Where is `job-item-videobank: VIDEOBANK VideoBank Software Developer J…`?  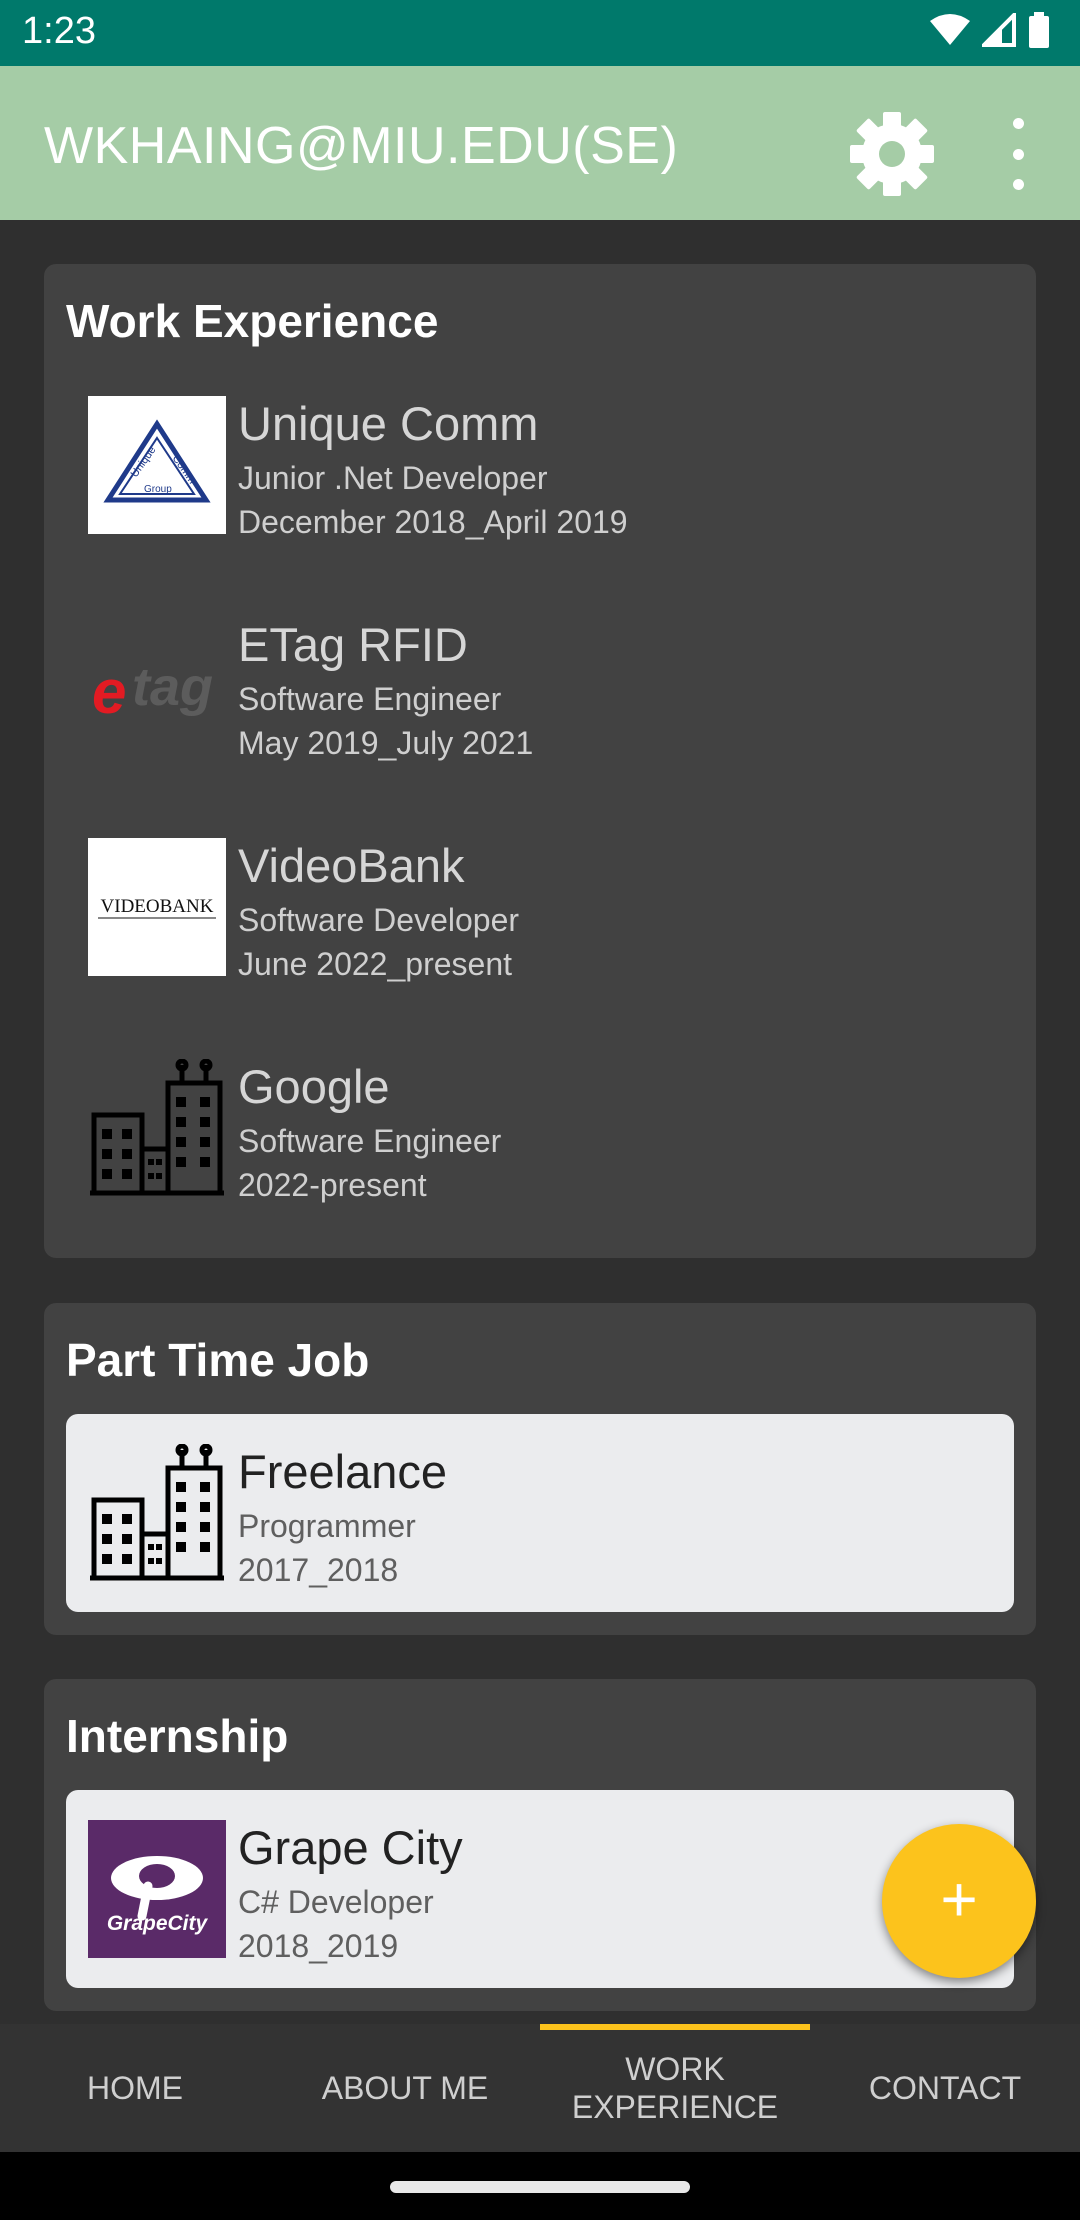
job-item-videobank: VIDEOBANK VideoBank Software Developer J… is located at coordinates (540, 918).